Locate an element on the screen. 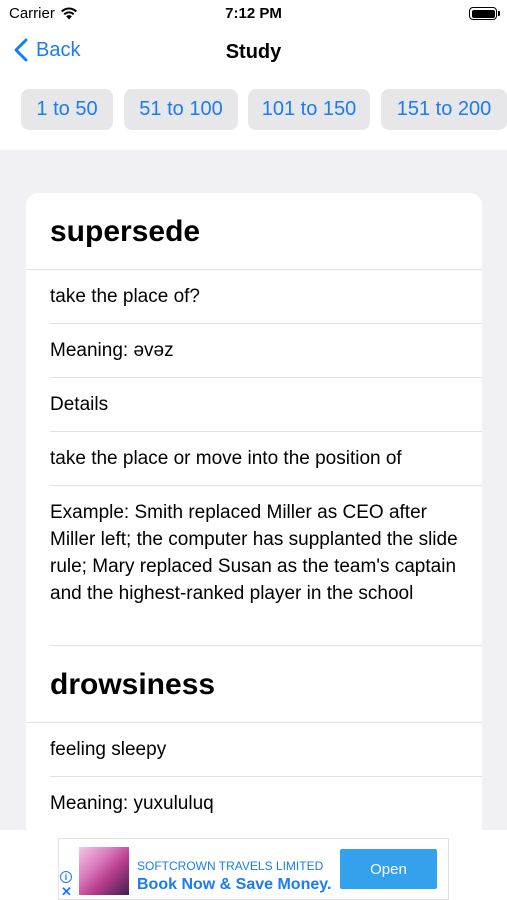 This screenshot has height=900, width=507. ad-image is located at coordinates (104, 871).